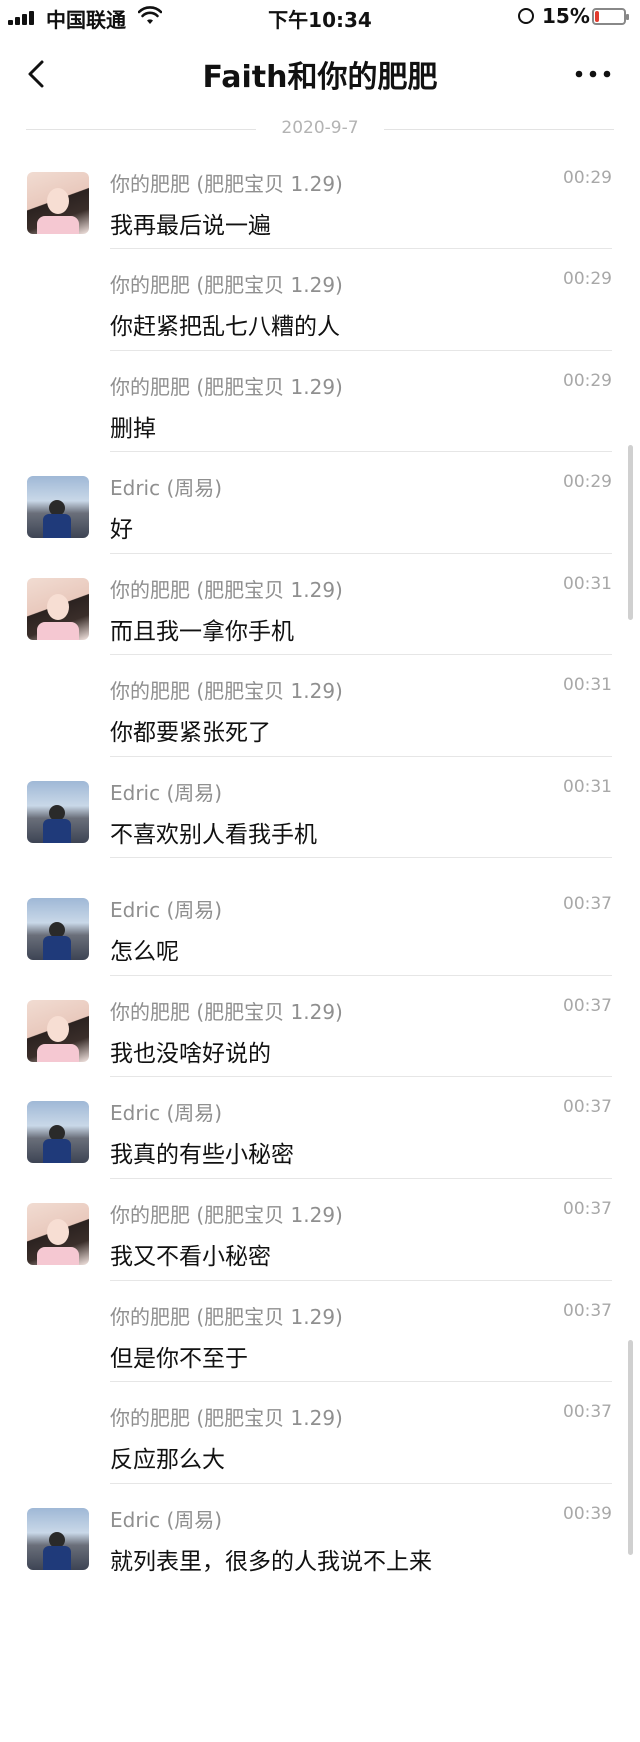 This screenshot has width=640, height=1742. I want to click on message-text: 我真的有些小秘密, so click(202, 1155).